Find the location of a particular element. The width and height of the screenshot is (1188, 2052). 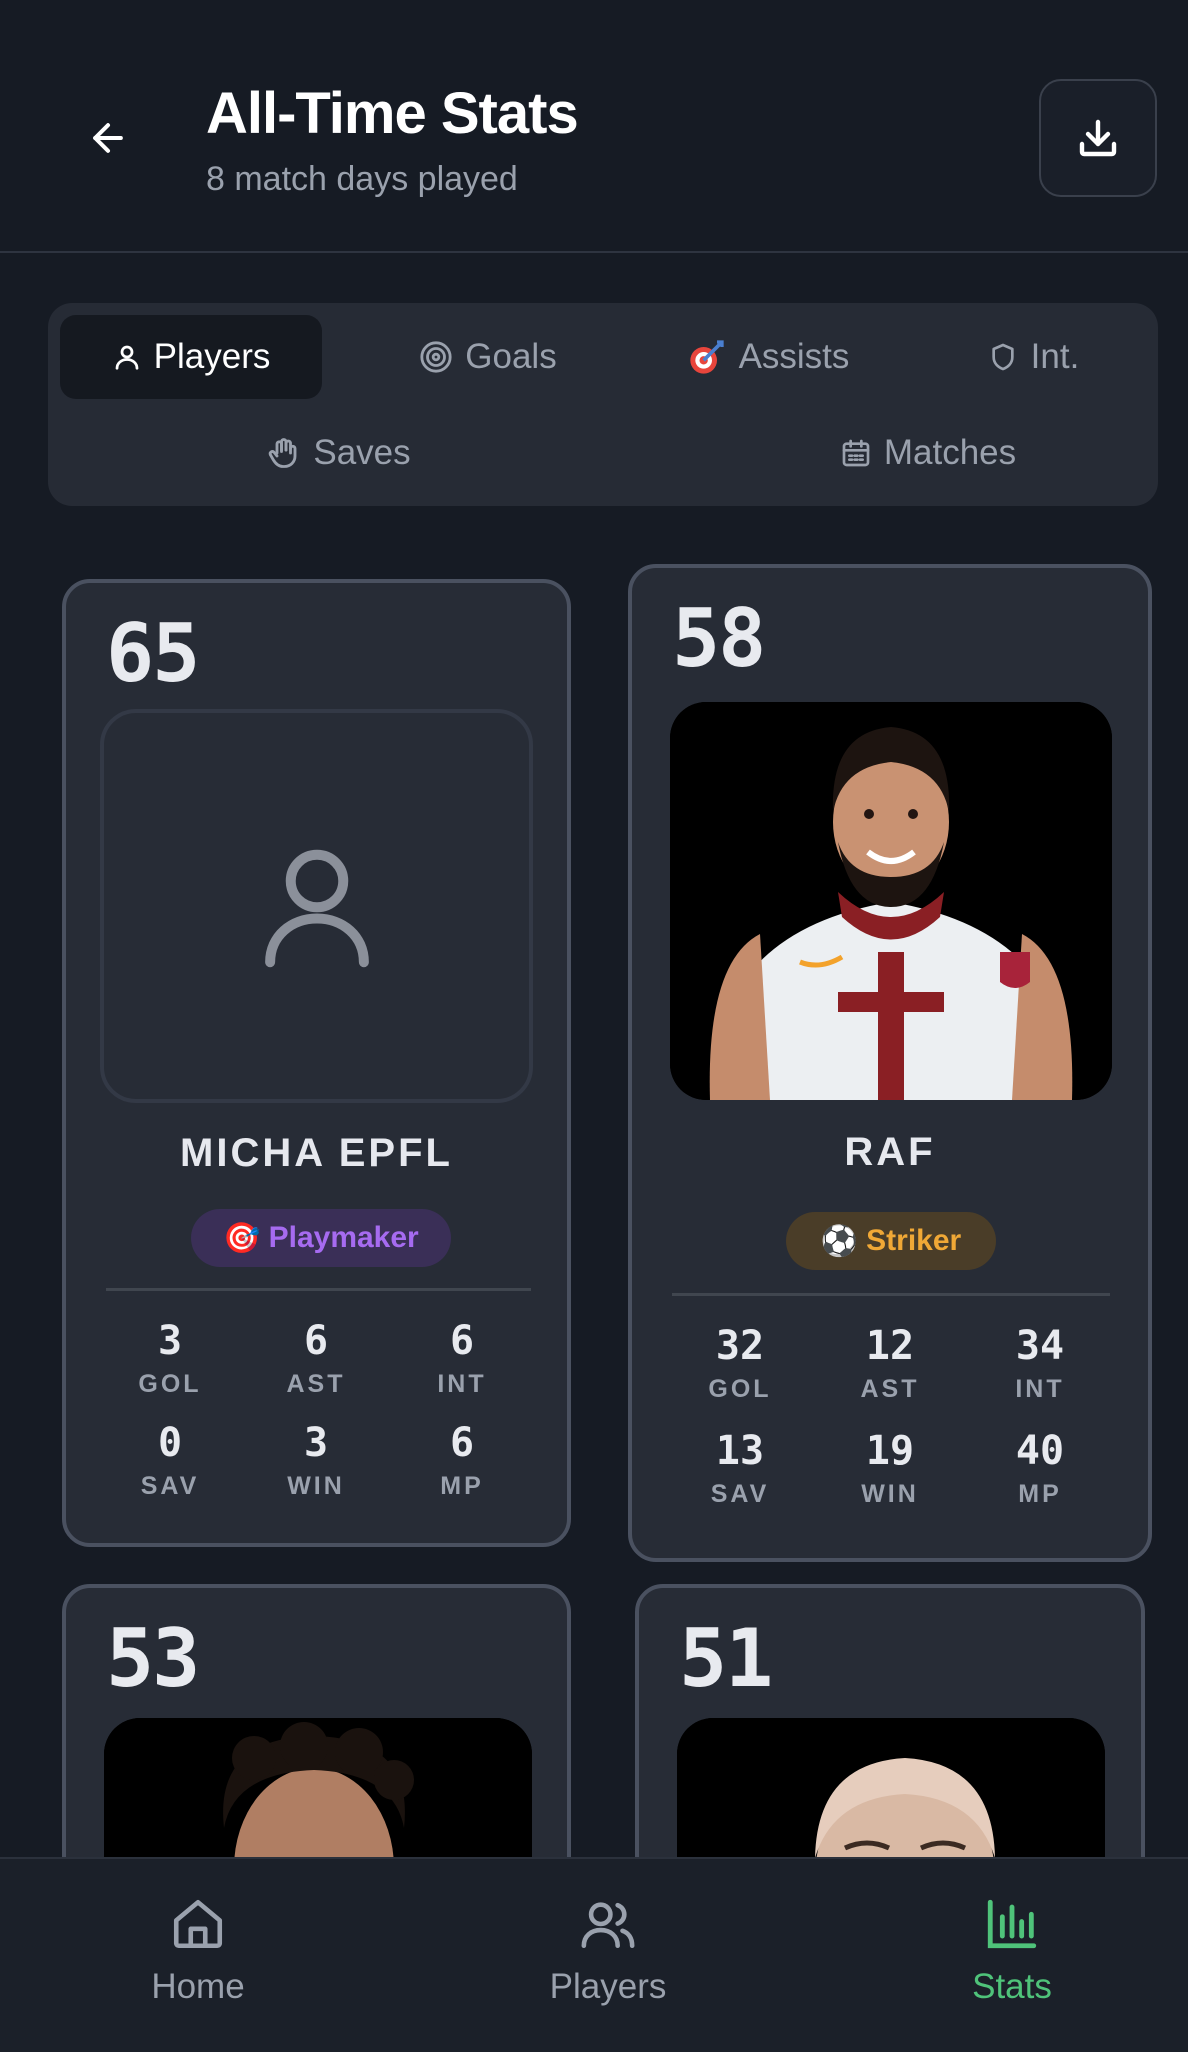

tab-saves: Saves is located at coordinates (338, 453).